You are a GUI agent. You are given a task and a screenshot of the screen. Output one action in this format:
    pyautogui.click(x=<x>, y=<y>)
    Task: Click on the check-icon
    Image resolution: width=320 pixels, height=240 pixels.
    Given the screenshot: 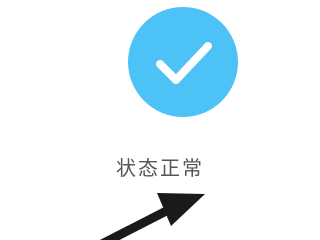 What is the action you would take?
    pyautogui.click(x=184, y=63)
    